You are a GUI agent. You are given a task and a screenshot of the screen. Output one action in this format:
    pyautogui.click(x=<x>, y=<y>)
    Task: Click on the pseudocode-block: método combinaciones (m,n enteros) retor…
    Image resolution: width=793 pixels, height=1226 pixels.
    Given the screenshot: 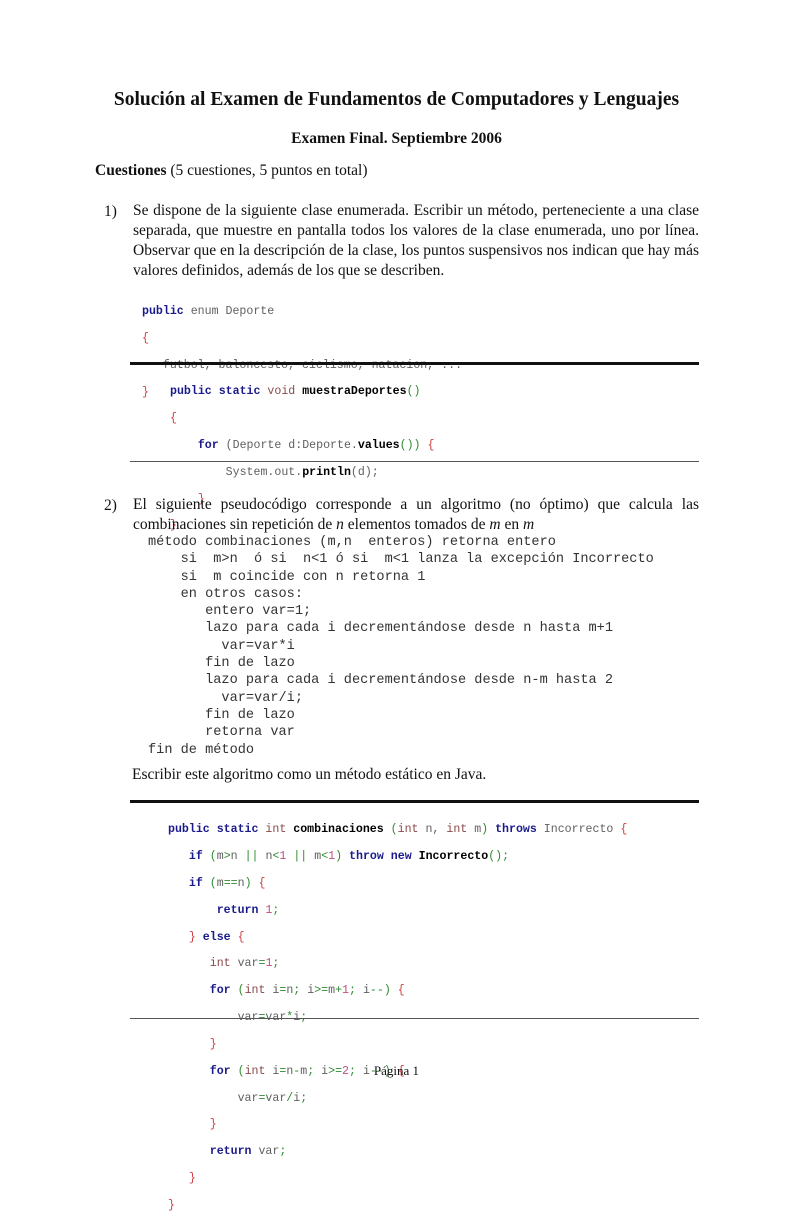 What is the action you would take?
    pyautogui.click(x=401, y=646)
    